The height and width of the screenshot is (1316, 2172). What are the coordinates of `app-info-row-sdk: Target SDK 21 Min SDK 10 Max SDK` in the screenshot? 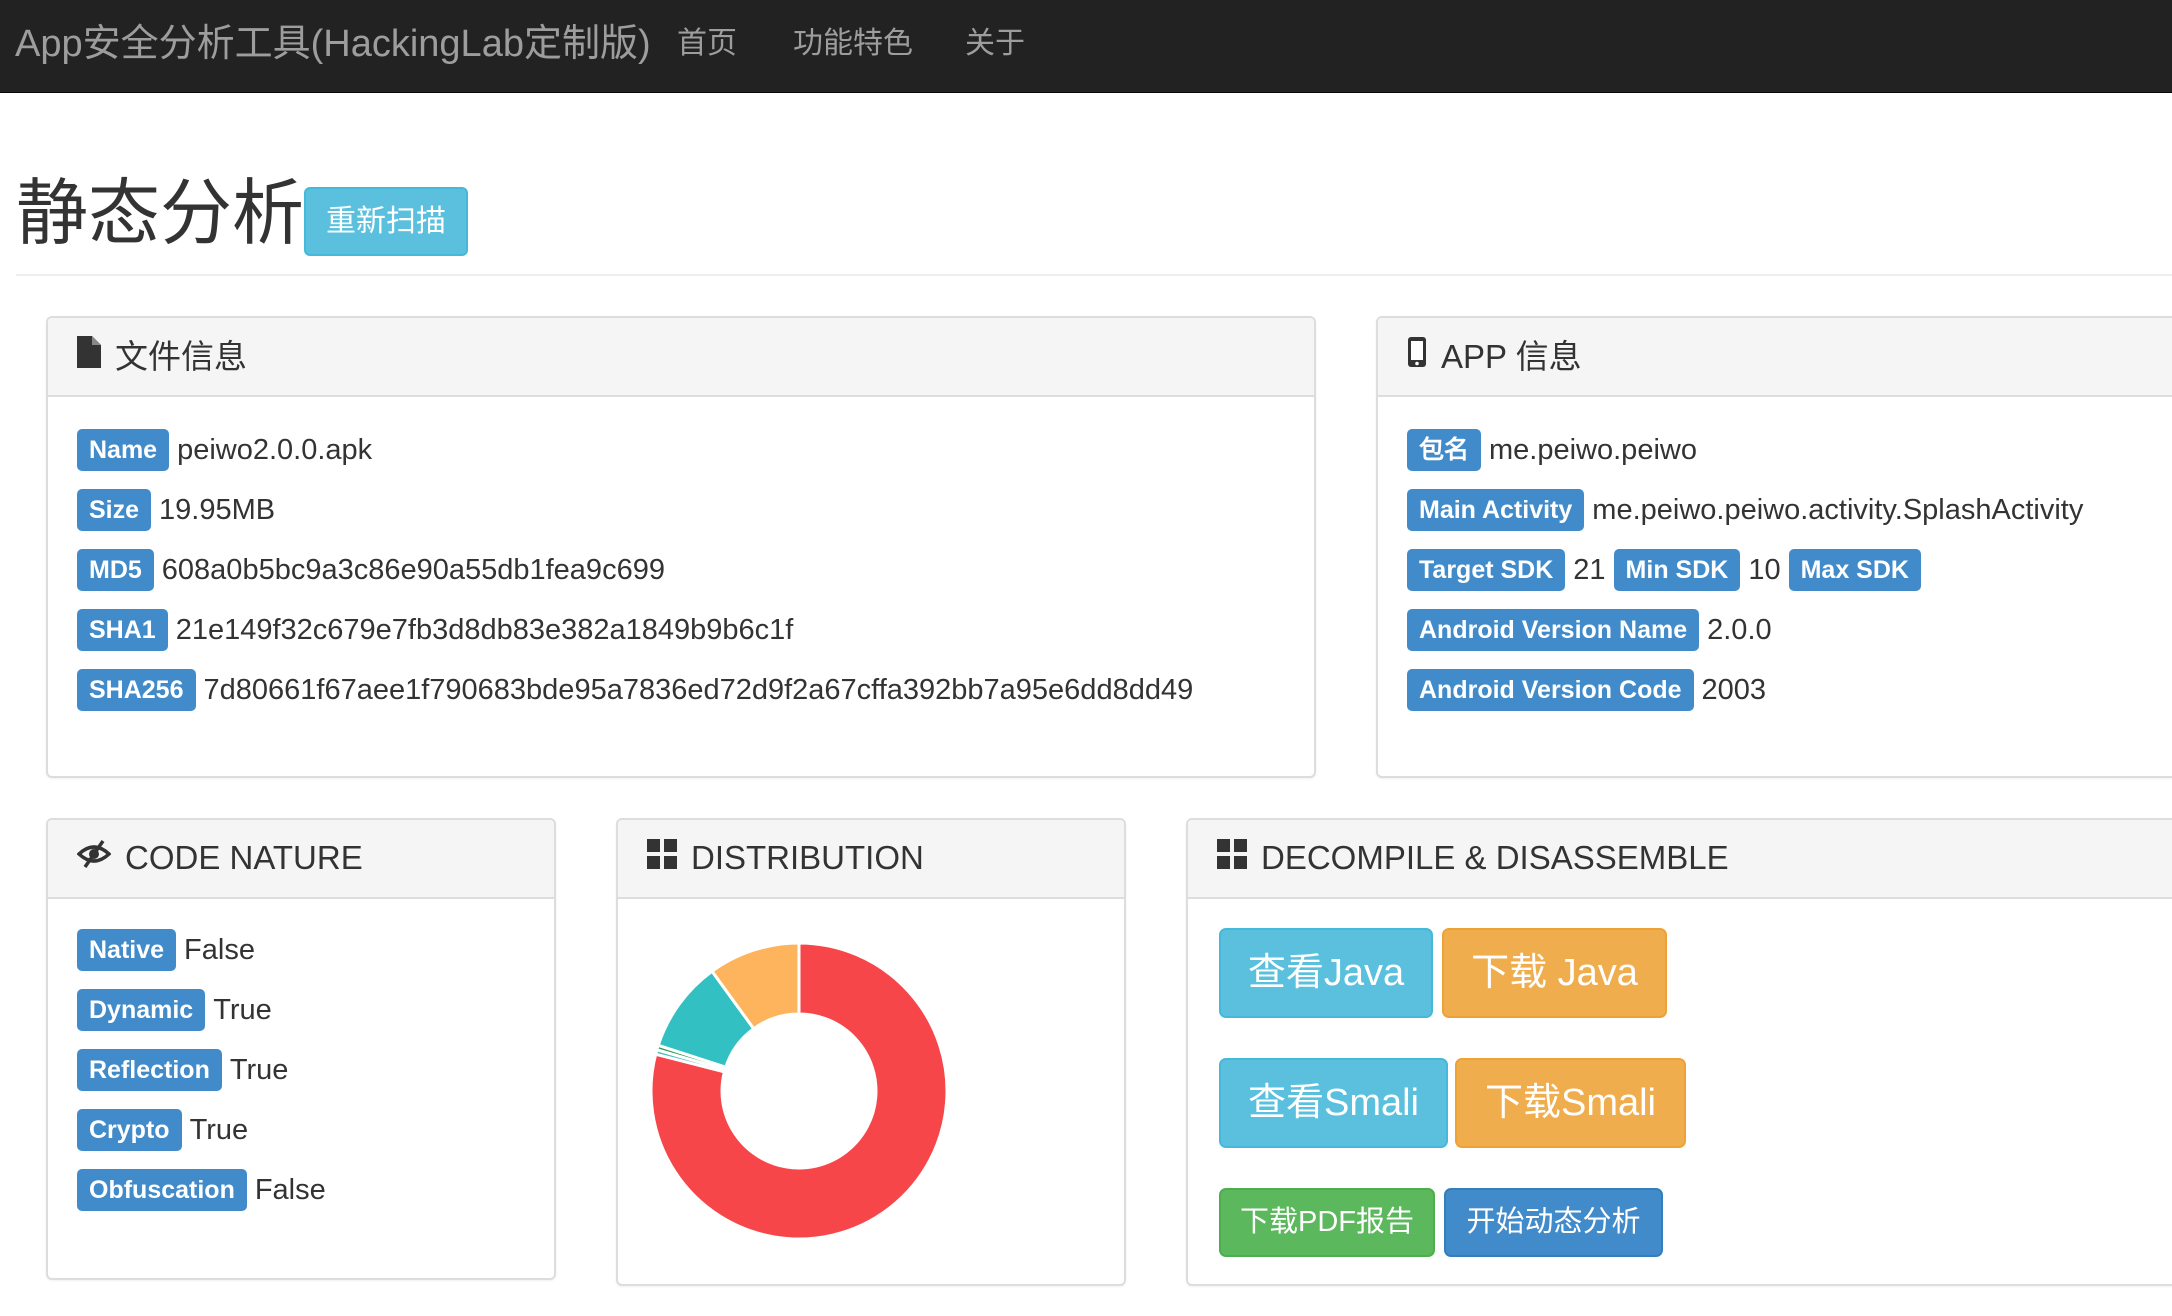 It's located at (1672, 570).